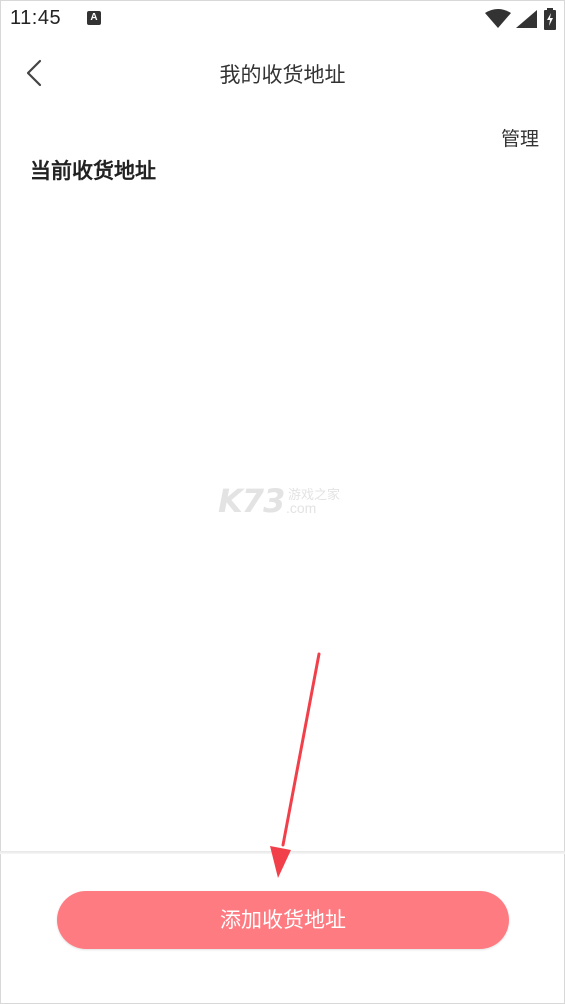  I want to click on watermark: K73 游戏之家 .com, so click(288, 503).